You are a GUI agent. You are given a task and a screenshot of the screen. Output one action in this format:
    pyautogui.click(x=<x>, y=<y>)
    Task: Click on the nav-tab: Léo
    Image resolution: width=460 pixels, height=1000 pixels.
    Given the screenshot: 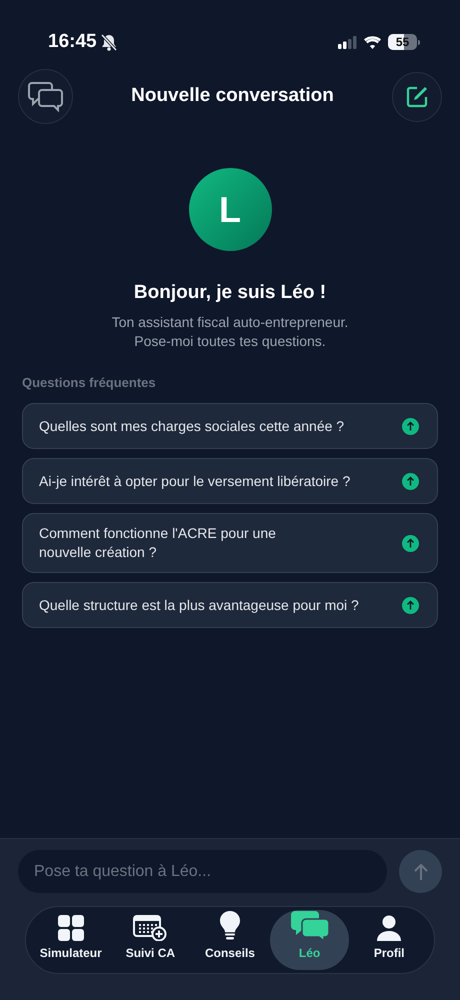 What is the action you would take?
    pyautogui.click(x=310, y=940)
    